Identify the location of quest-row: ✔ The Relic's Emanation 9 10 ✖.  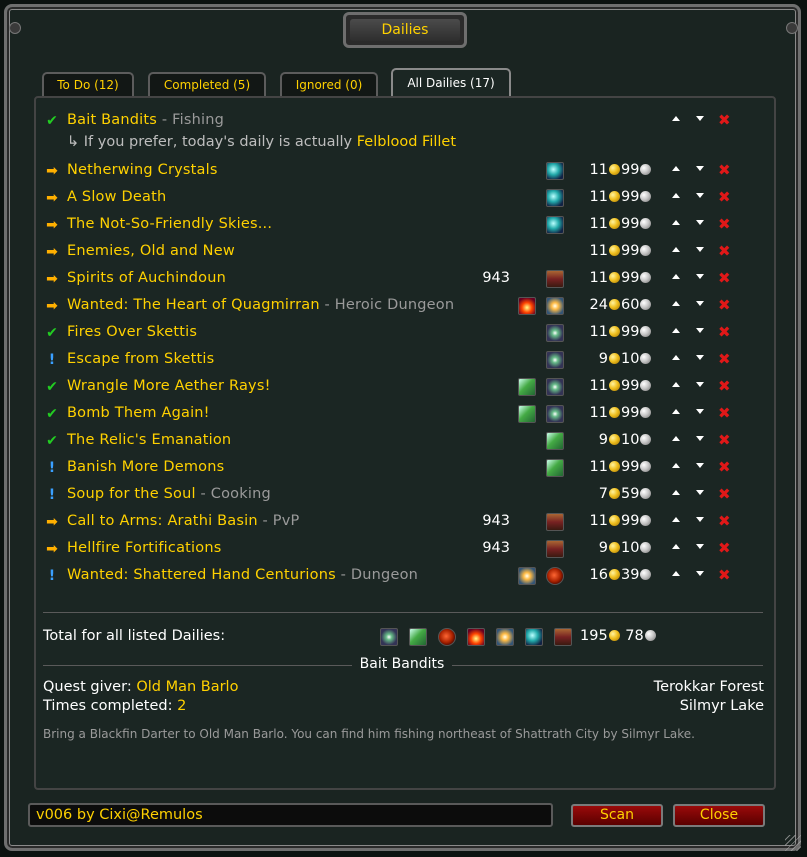
(394, 441).